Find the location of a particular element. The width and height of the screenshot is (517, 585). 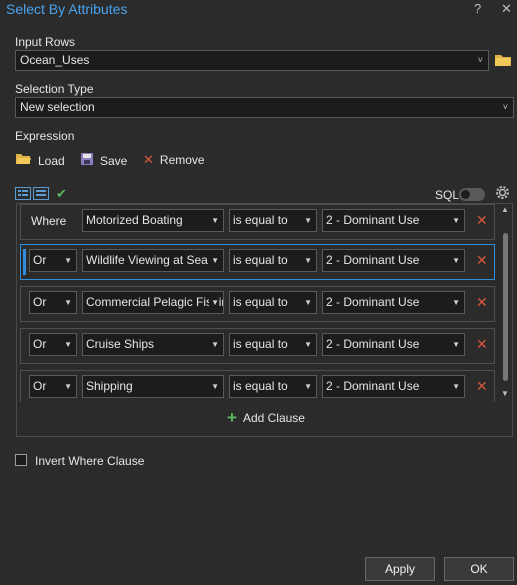

gear-icon is located at coordinates (502, 194).